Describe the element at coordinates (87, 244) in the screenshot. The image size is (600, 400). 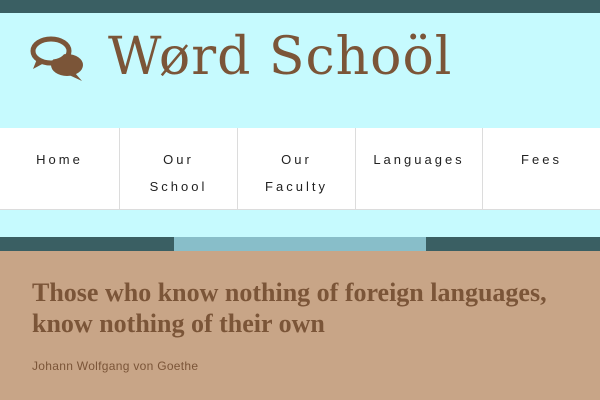
I see `divider-segment-left` at that location.